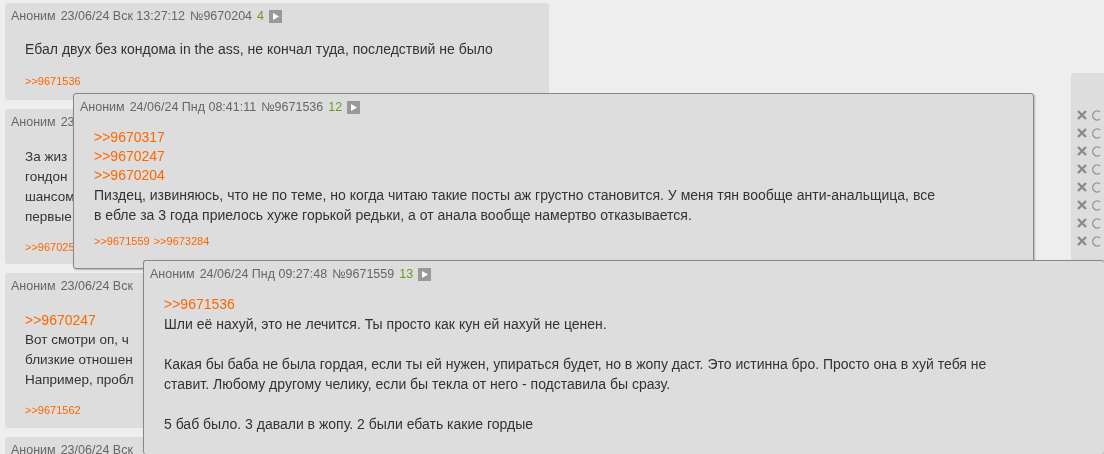 The image size is (1104, 454). Describe the element at coordinates (335, 107) in the screenshot. I see `reply-count: 12` at that location.